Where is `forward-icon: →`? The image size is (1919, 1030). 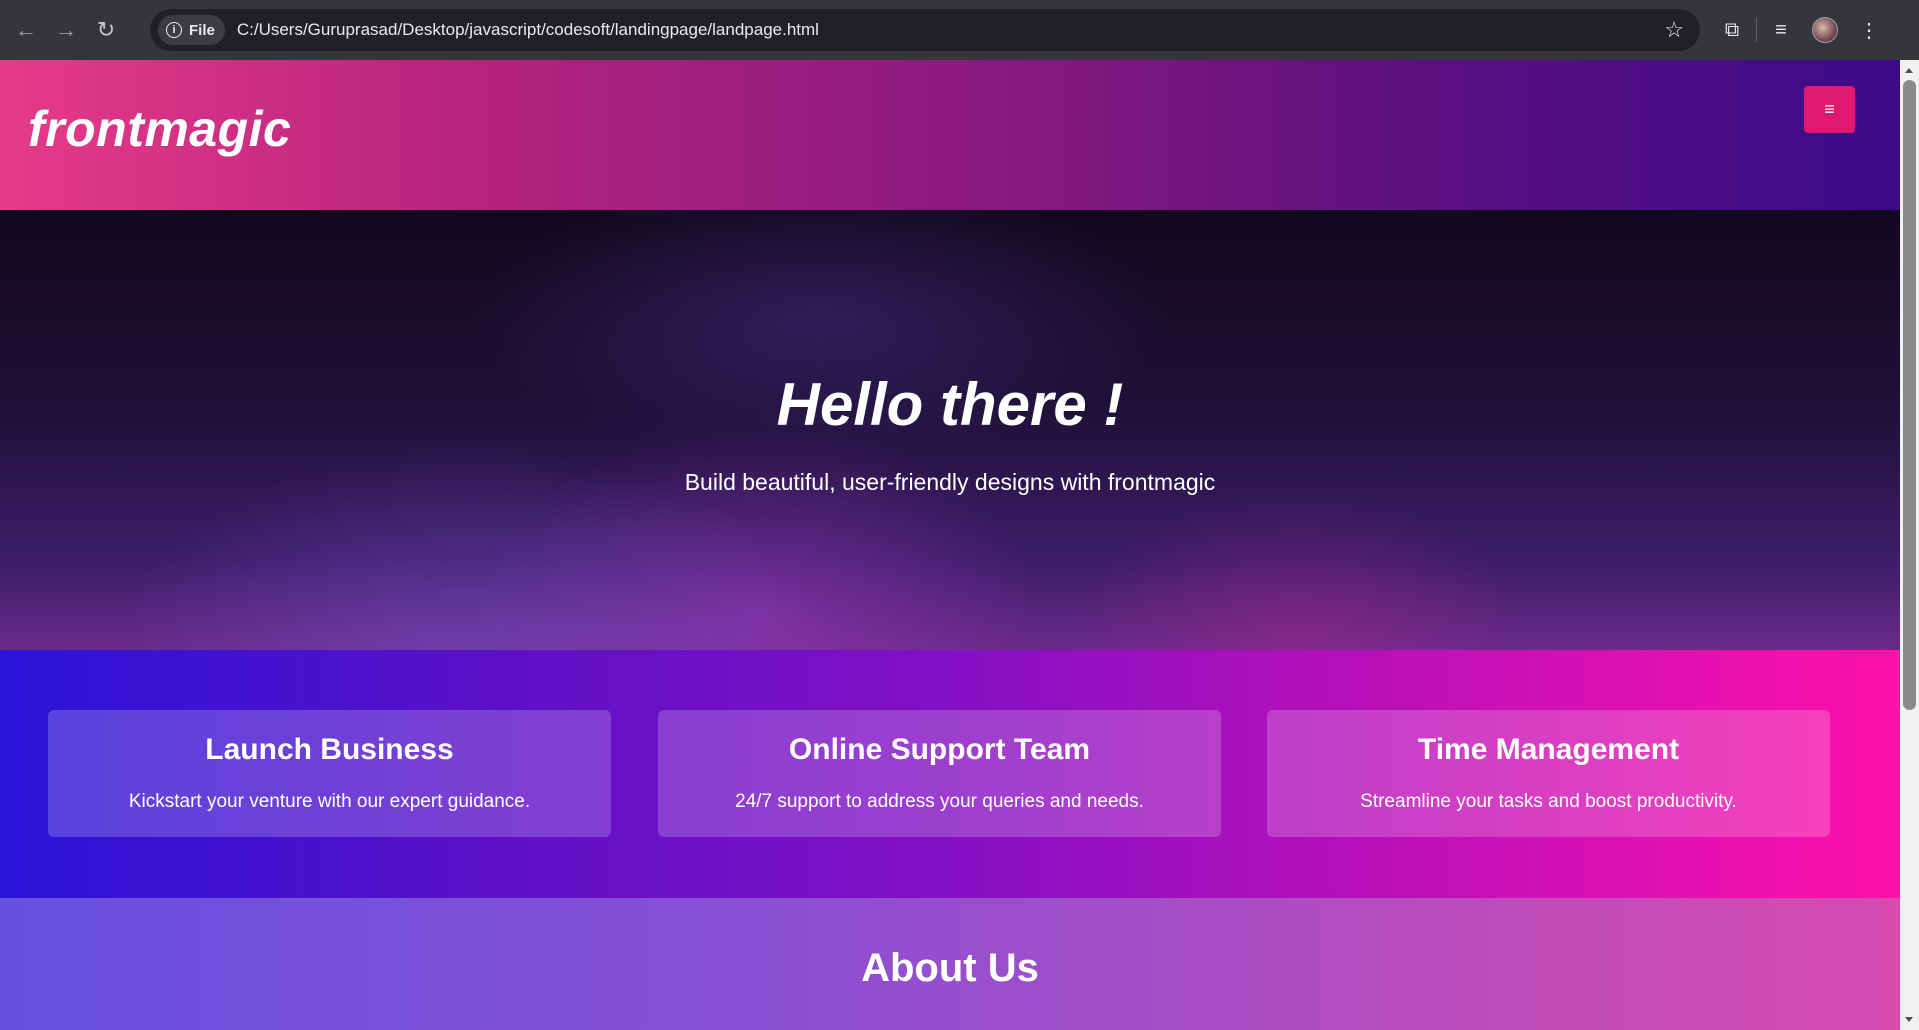
forward-icon: → is located at coordinates (66, 30).